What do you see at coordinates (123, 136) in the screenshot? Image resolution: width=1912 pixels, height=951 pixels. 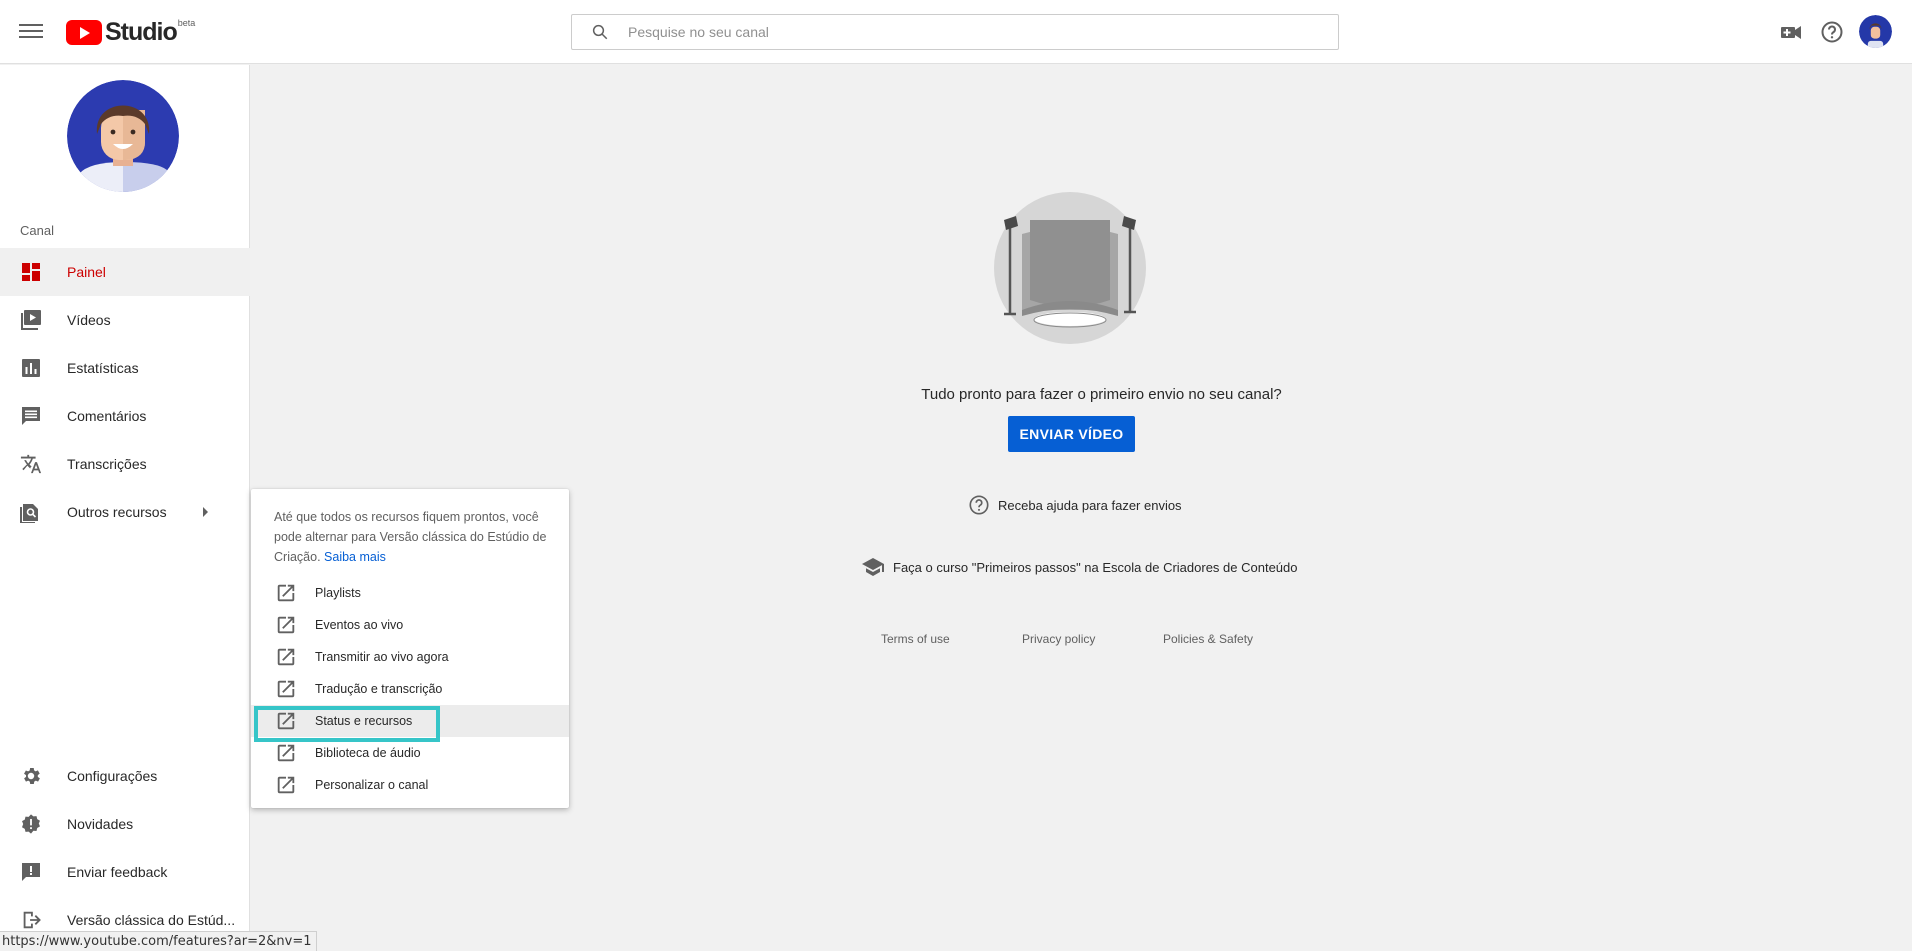 I see `channel-avatar` at bounding box center [123, 136].